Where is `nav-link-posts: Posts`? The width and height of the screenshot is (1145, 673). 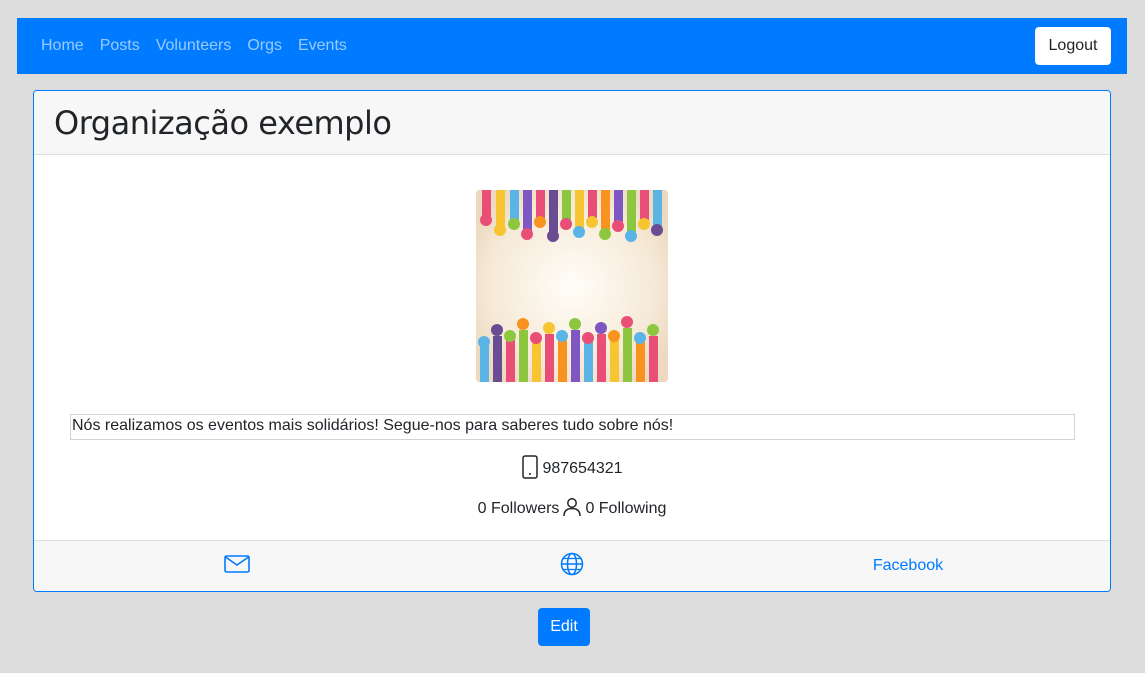 nav-link-posts: Posts is located at coordinates (120, 46).